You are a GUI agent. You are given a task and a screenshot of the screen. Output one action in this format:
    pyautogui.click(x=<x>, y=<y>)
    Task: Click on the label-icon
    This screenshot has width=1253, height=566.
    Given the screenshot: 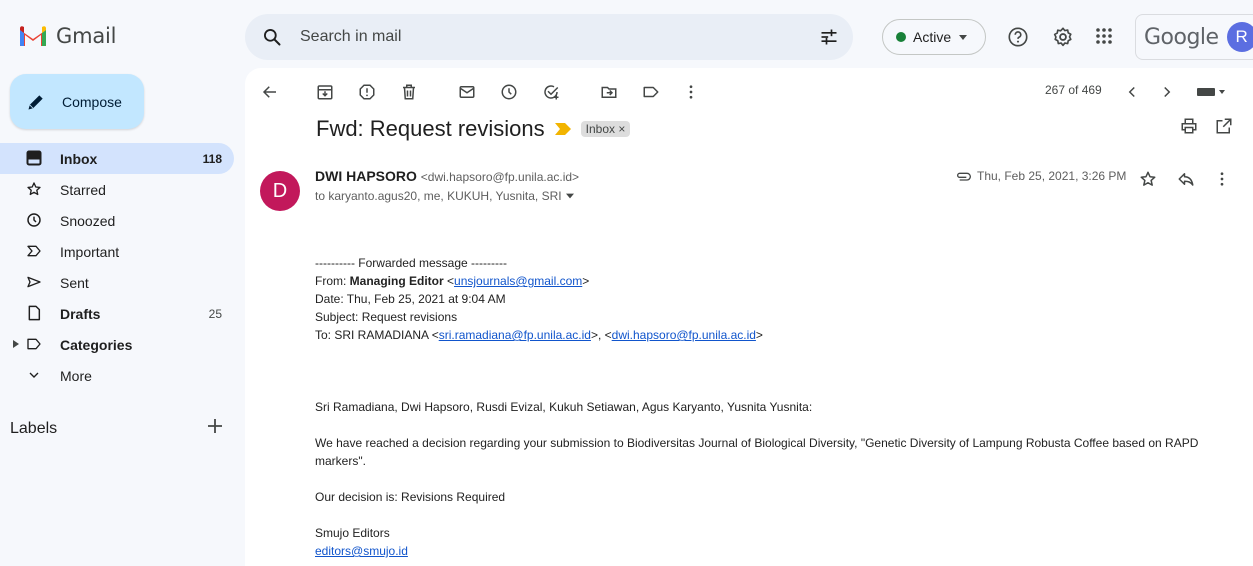 What is the action you would take?
    pyautogui.click(x=34, y=344)
    